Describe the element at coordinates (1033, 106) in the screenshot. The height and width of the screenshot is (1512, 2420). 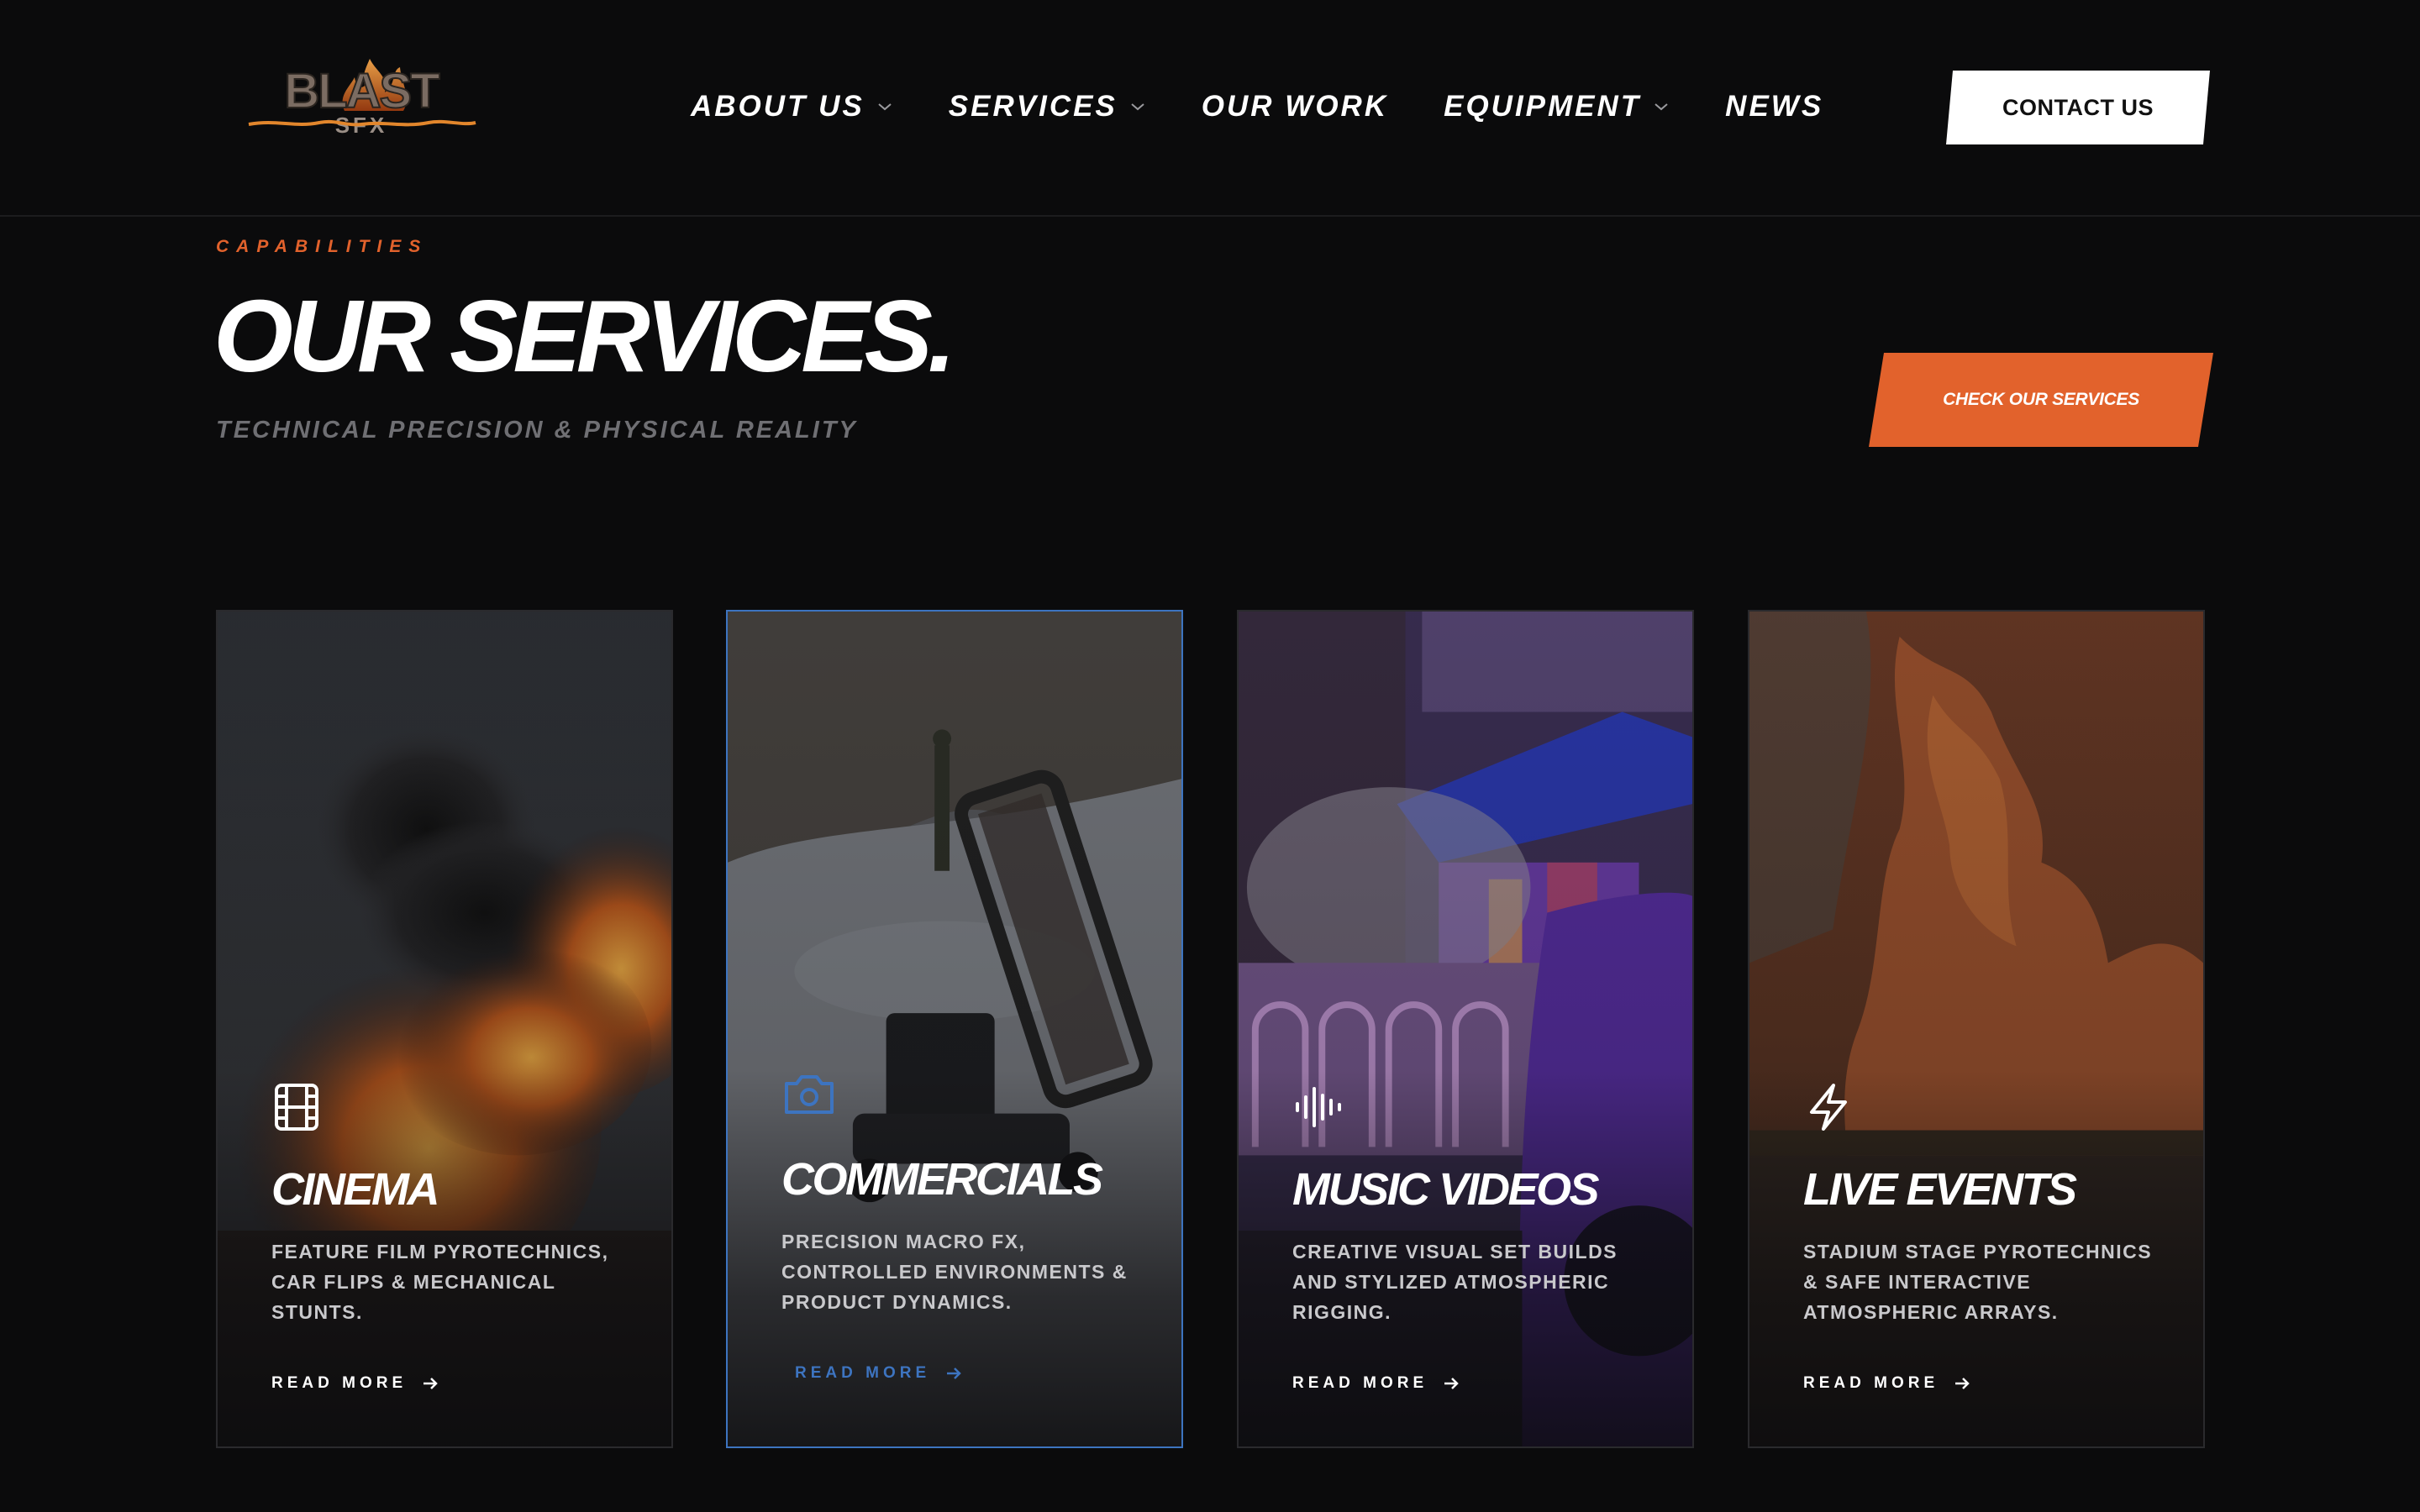
I see `nav-label: SERVICES` at that location.